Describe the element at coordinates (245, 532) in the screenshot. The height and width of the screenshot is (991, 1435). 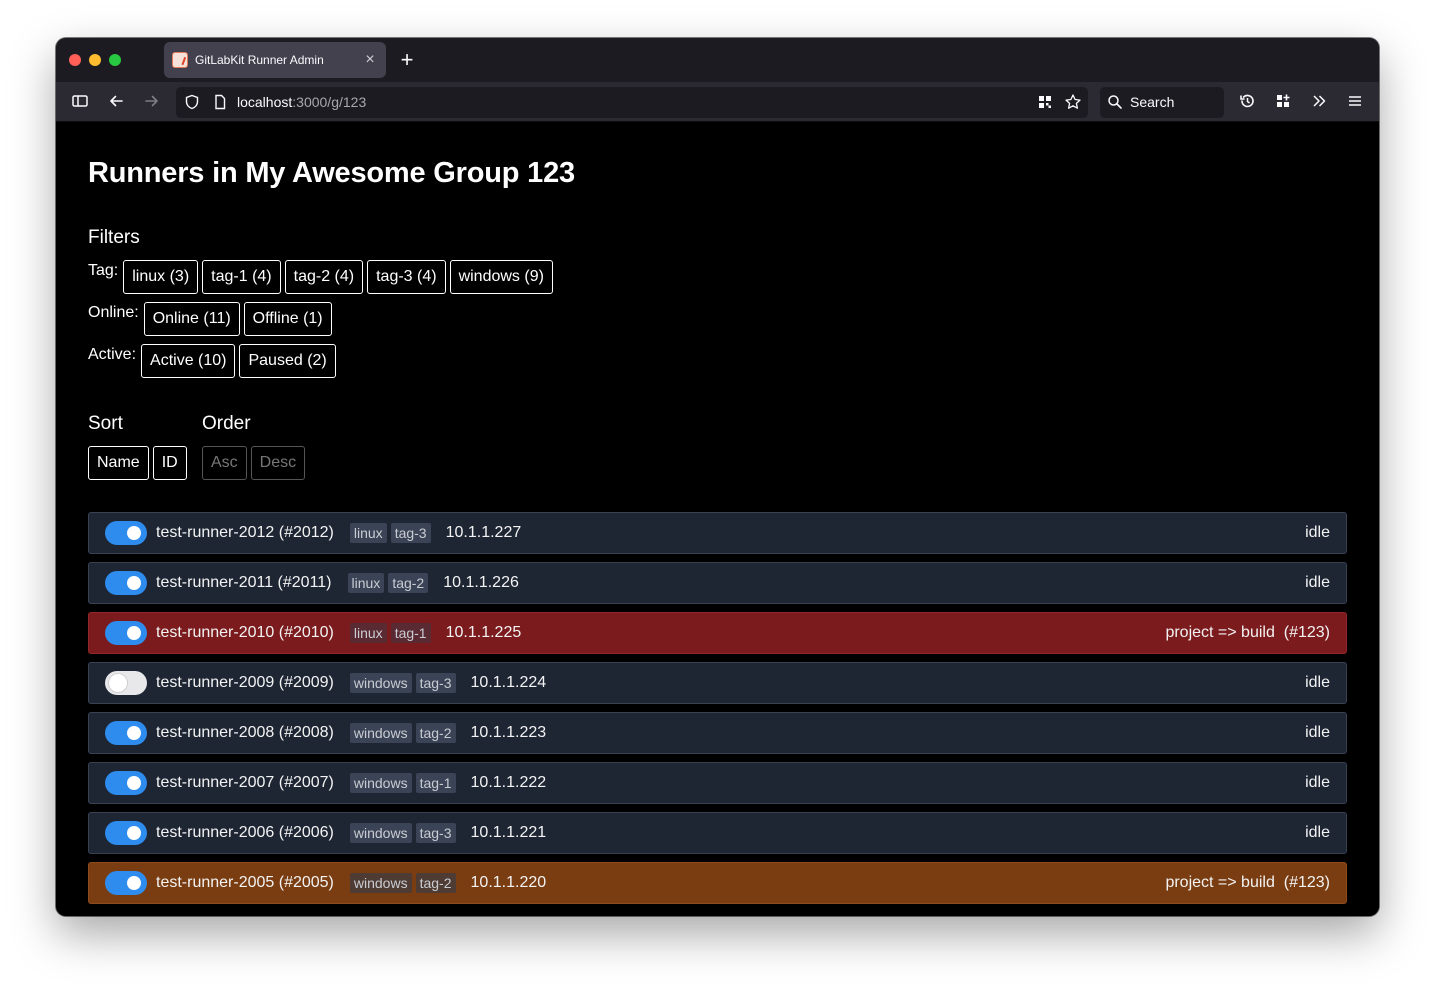
I see `runner-name: test-runner-2012 (#2012)` at that location.